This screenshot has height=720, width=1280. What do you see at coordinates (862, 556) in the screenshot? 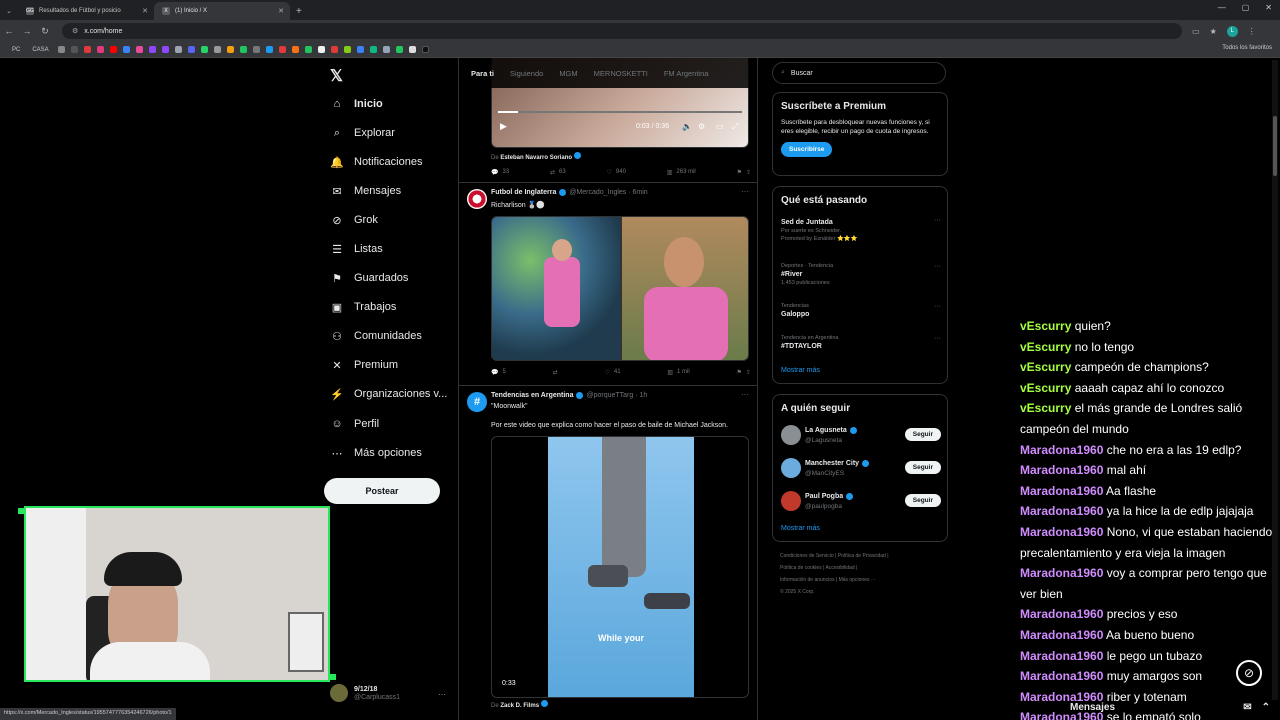
I see `footer-link: Política de Privacidad` at bounding box center [862, 556].